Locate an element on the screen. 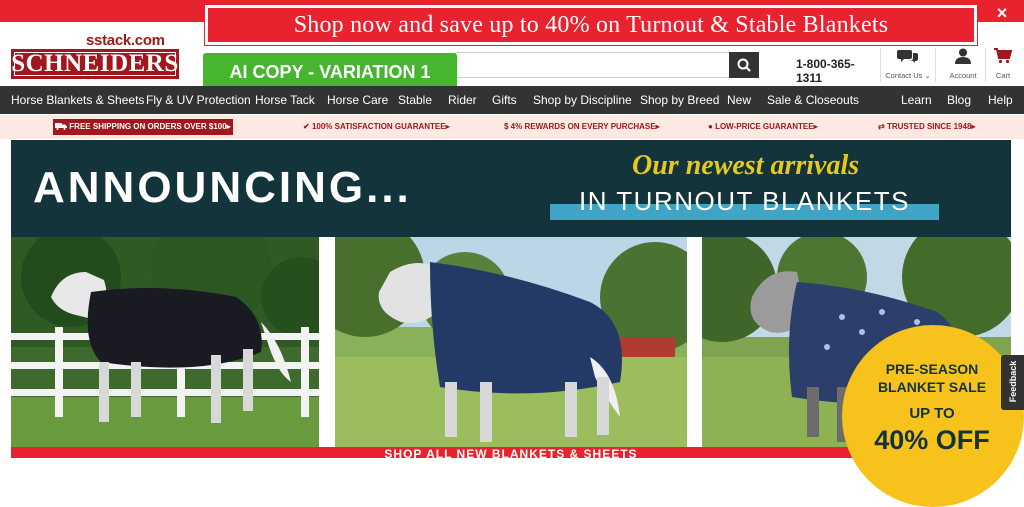 The width and height of the screenshot is (1024, 507). search-button is located at coordinates (744, 65).